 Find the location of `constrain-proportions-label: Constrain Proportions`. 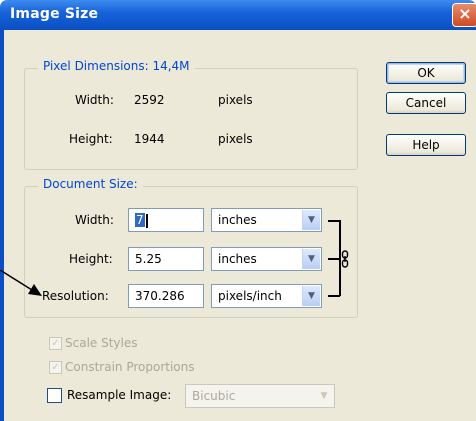

constrain-proportions-label: Constrain Proportions is located at coordinates (130, 367).